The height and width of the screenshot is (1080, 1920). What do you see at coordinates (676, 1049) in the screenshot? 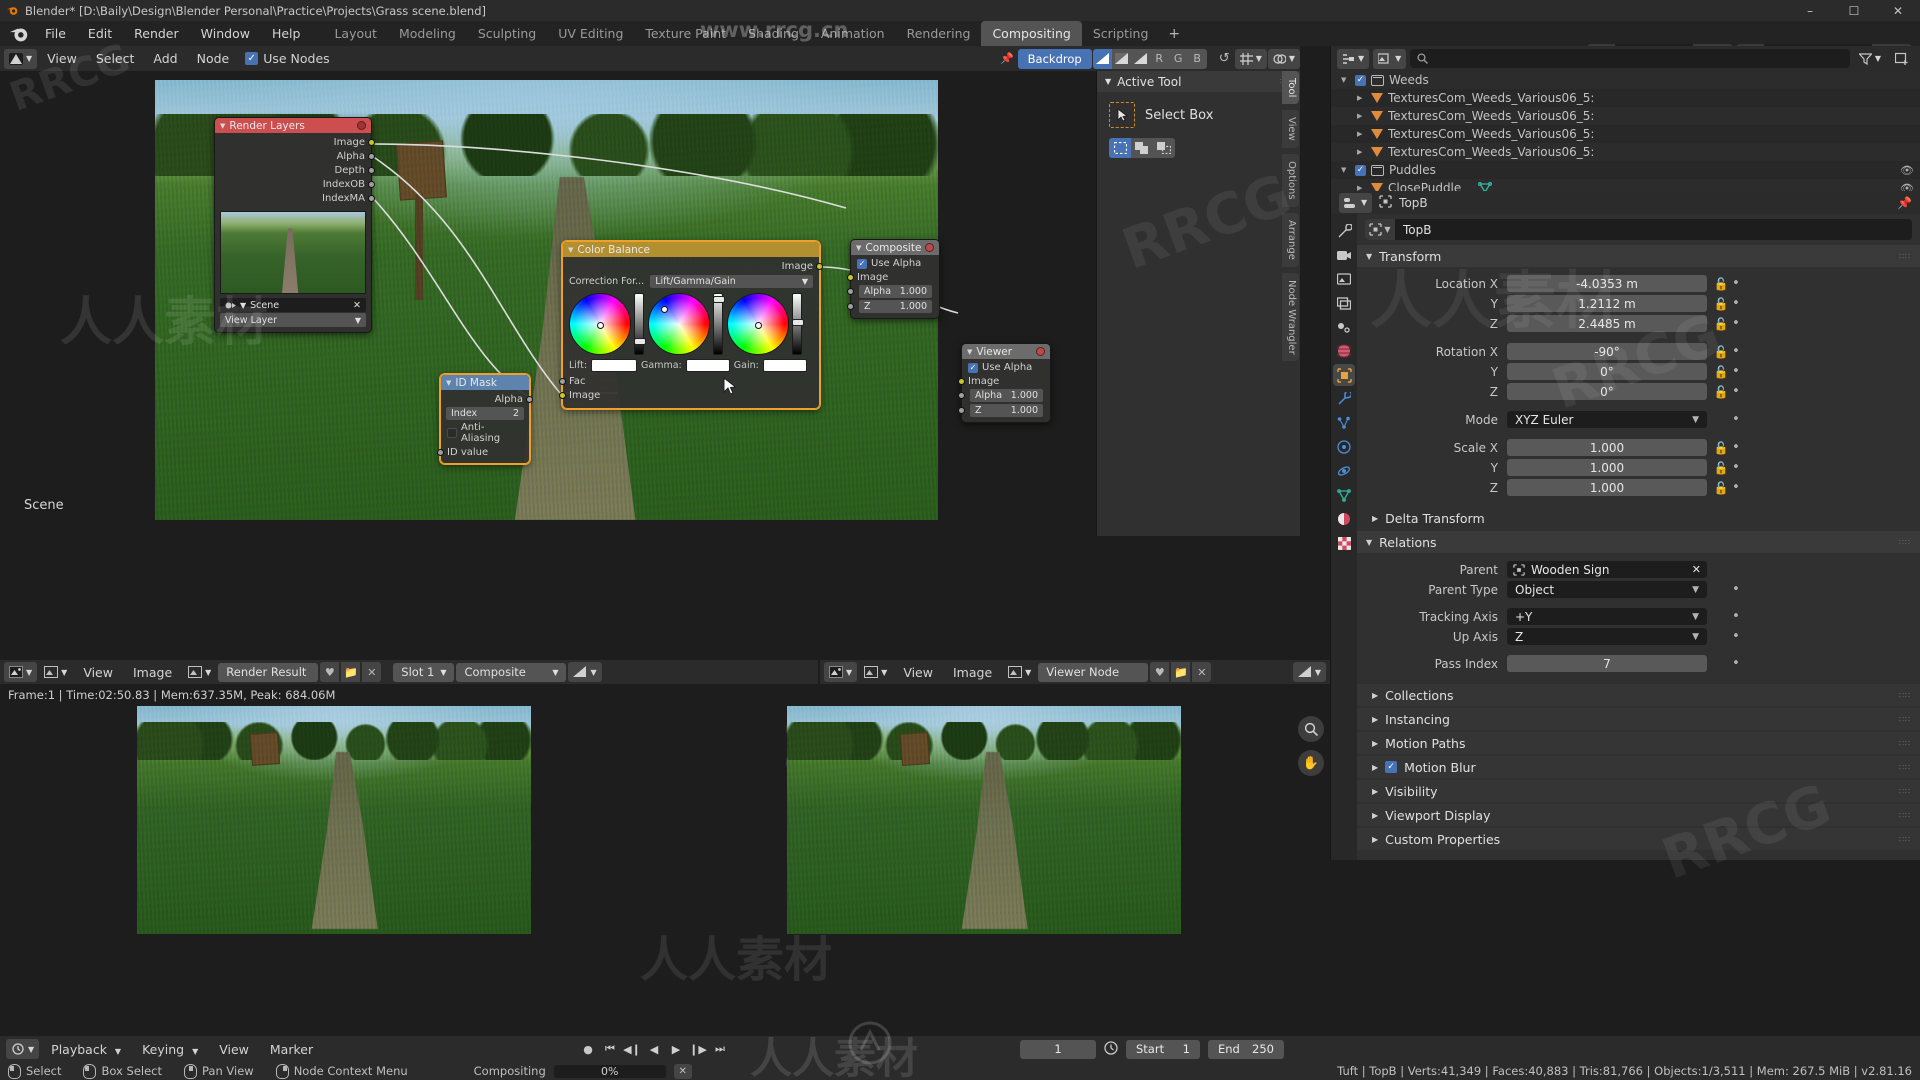
I see `play-icon: ▶` at bounding box center [676, 1049].